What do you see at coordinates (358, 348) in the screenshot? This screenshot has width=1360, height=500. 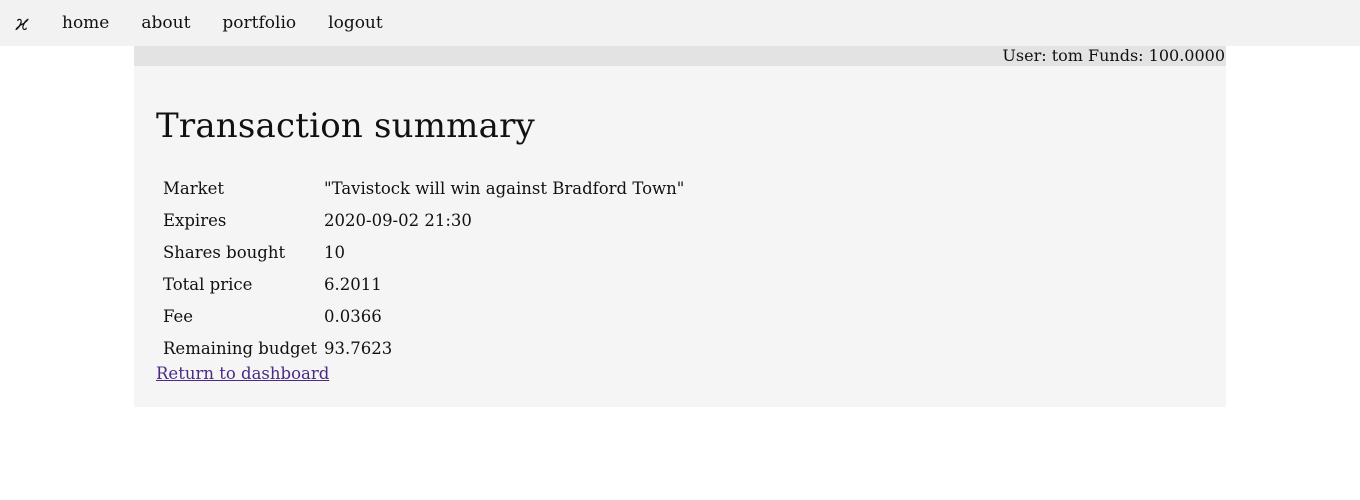 I see `row-value-remaining-budget: 93.7623` at bounding box center [358, 348].